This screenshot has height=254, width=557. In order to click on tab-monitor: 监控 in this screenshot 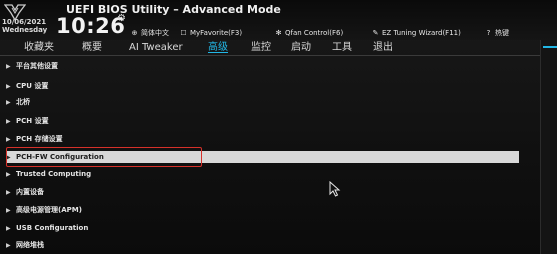, I will do `click(261, 48)`.